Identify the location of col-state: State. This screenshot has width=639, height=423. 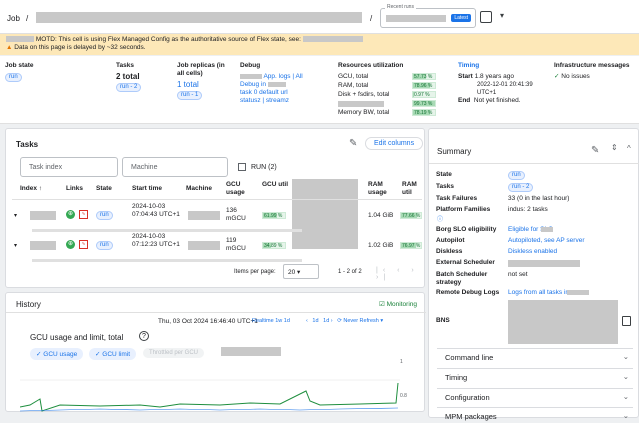
(104, 189).